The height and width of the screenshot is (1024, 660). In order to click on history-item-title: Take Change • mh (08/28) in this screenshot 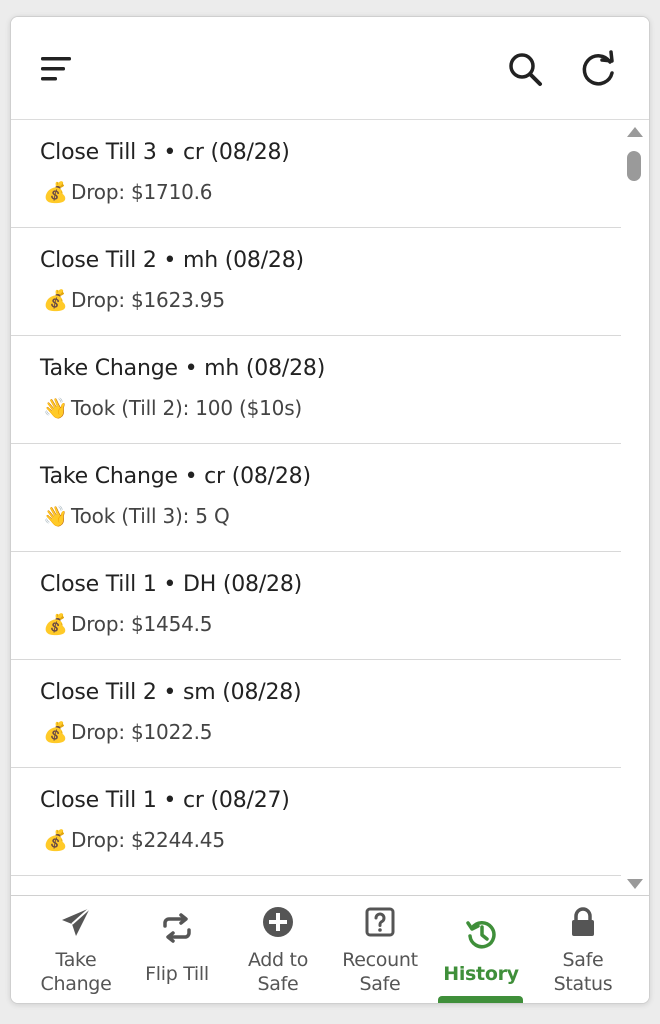, I will do `click(183, 368)`.